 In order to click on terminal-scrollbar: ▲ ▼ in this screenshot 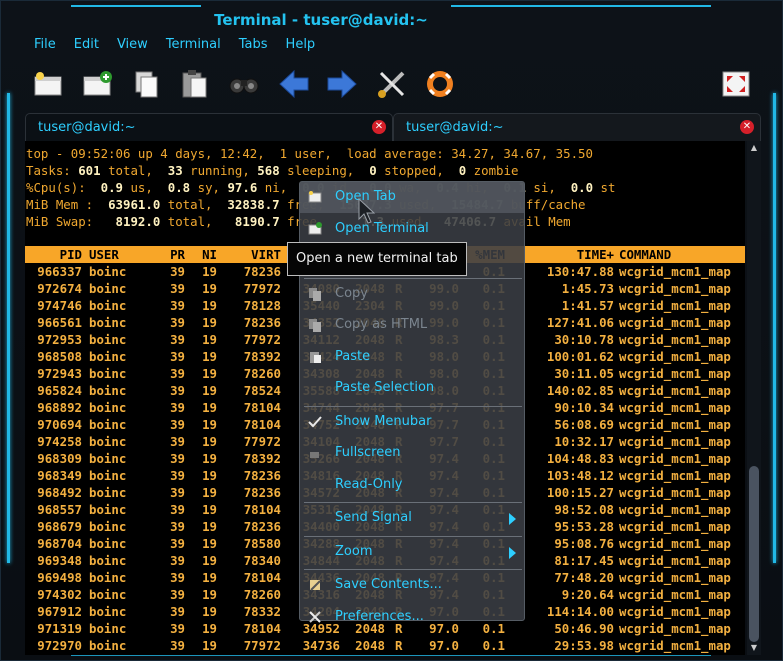, I will do `click(754, 398)`.